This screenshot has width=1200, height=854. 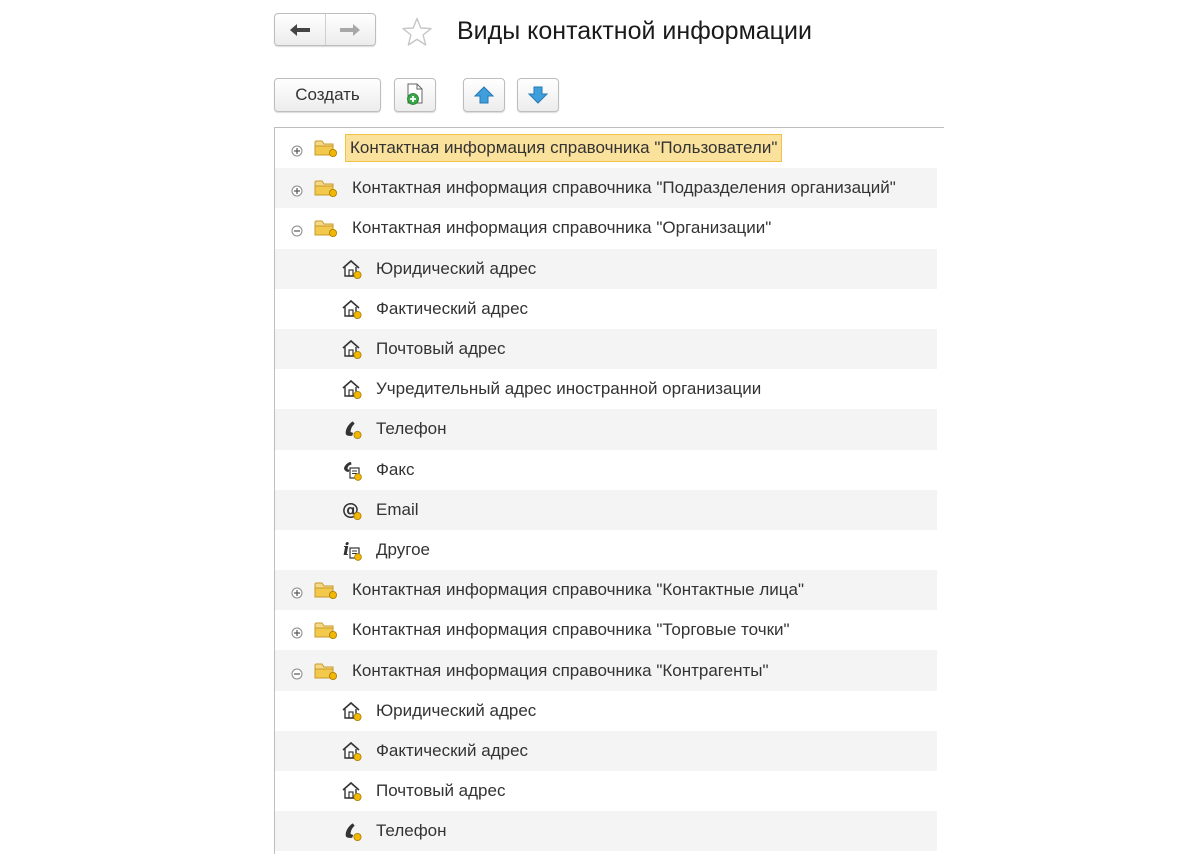 I want to click on tree-item-row: @ Email, so click(x=606, y=509).